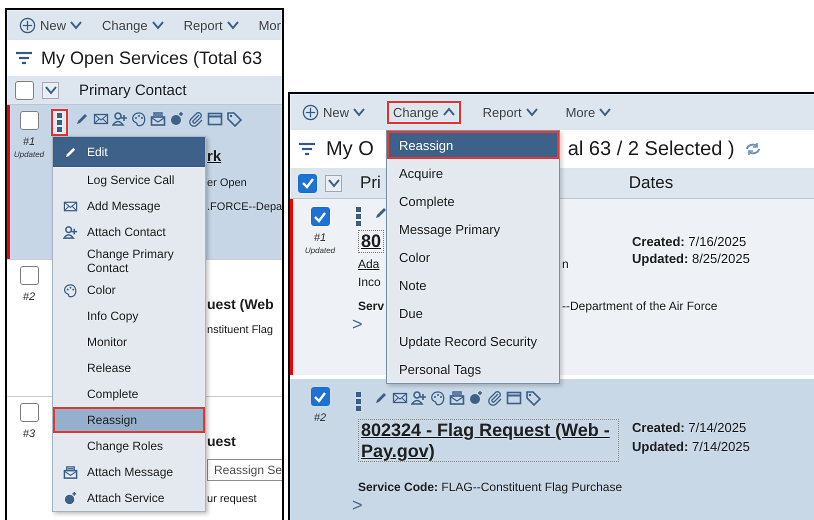  I want to click on record-text: uest, so click(221, 441).